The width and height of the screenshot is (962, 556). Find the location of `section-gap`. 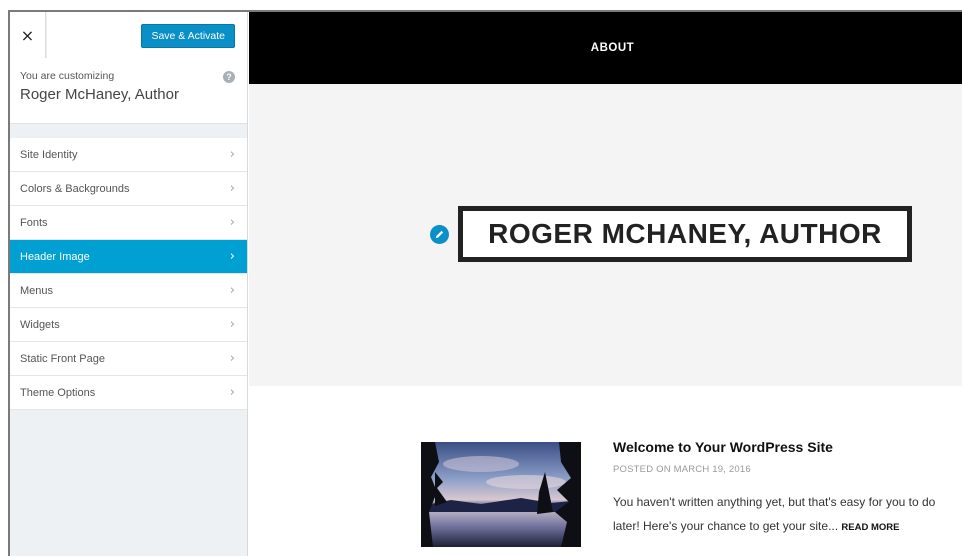

section-gap is located at coordinates (128, 131).